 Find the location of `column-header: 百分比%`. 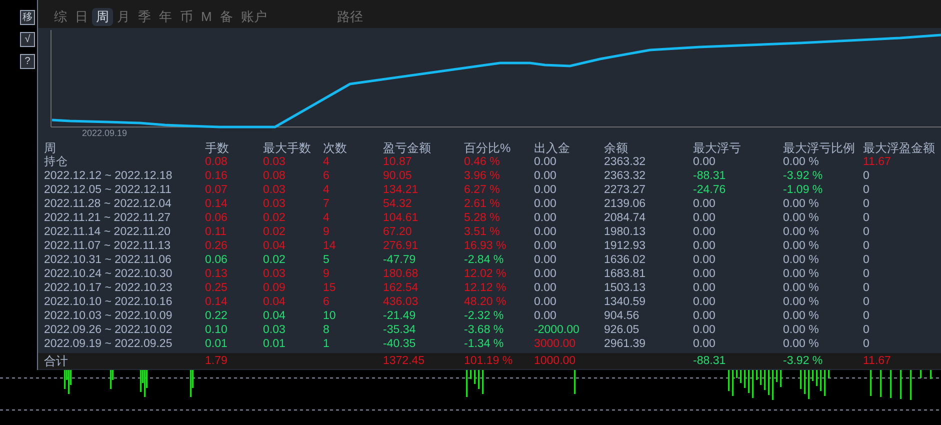

column-header: 百分比% is located at coordinates (488, 148).